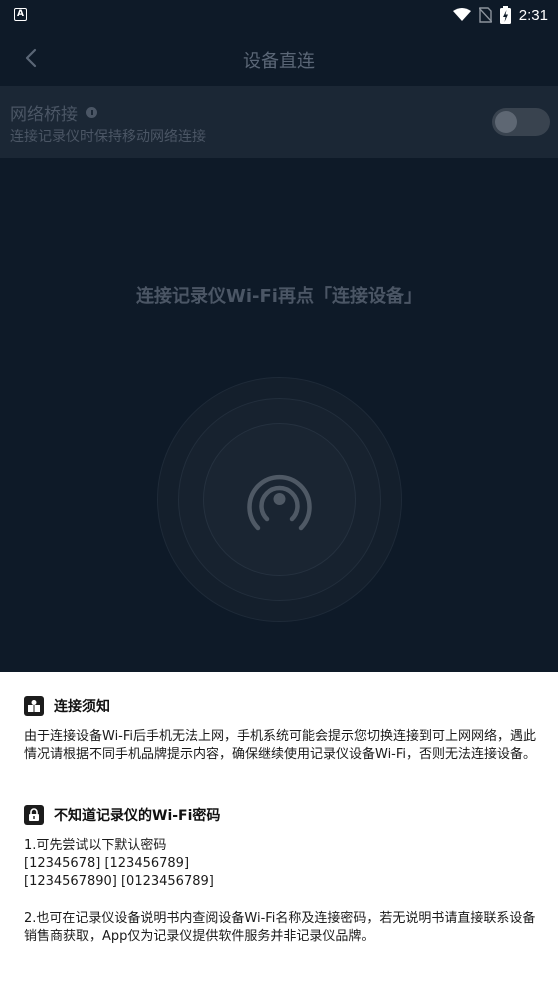 The image size is (558, 992). Describe the element at coordinates (44, 115) in the screenshot. I see `bridge-title: 网络桥接` at that location.